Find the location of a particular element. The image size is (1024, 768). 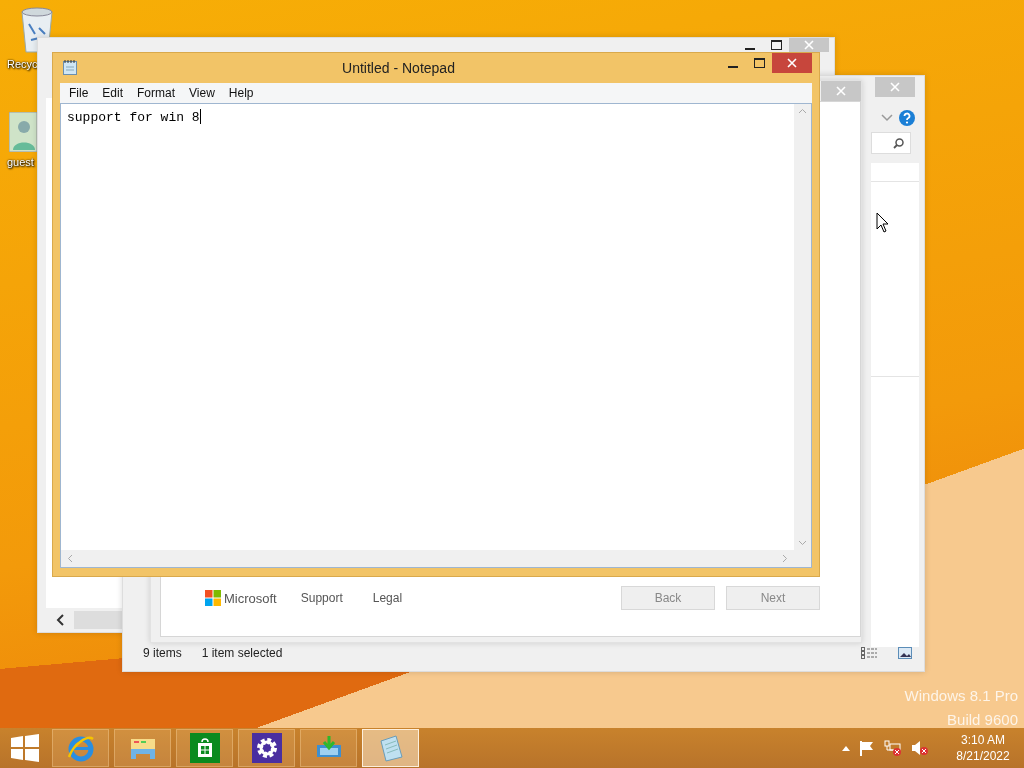

menu-item: Format is located at coordinates (156, 93).